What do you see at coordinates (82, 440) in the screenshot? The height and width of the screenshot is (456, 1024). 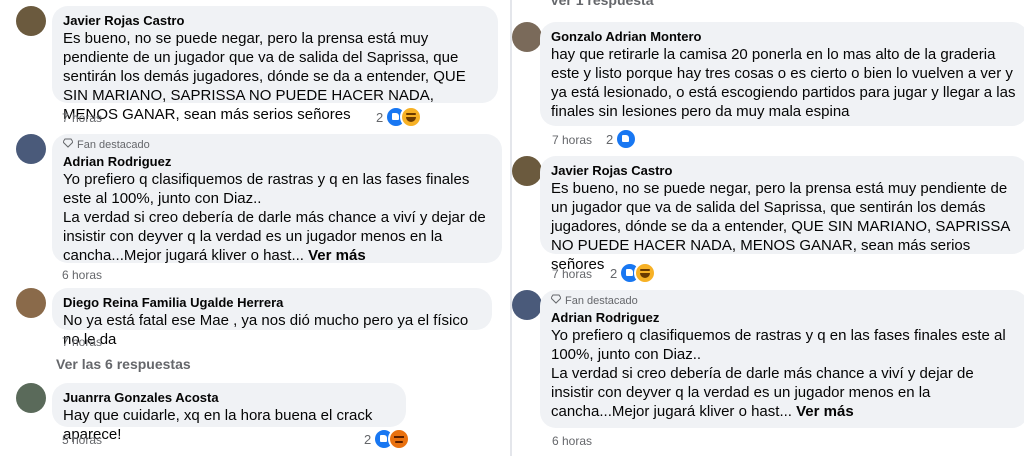 I see `comment-time: 5 horas` at bounding box center [82, 440].